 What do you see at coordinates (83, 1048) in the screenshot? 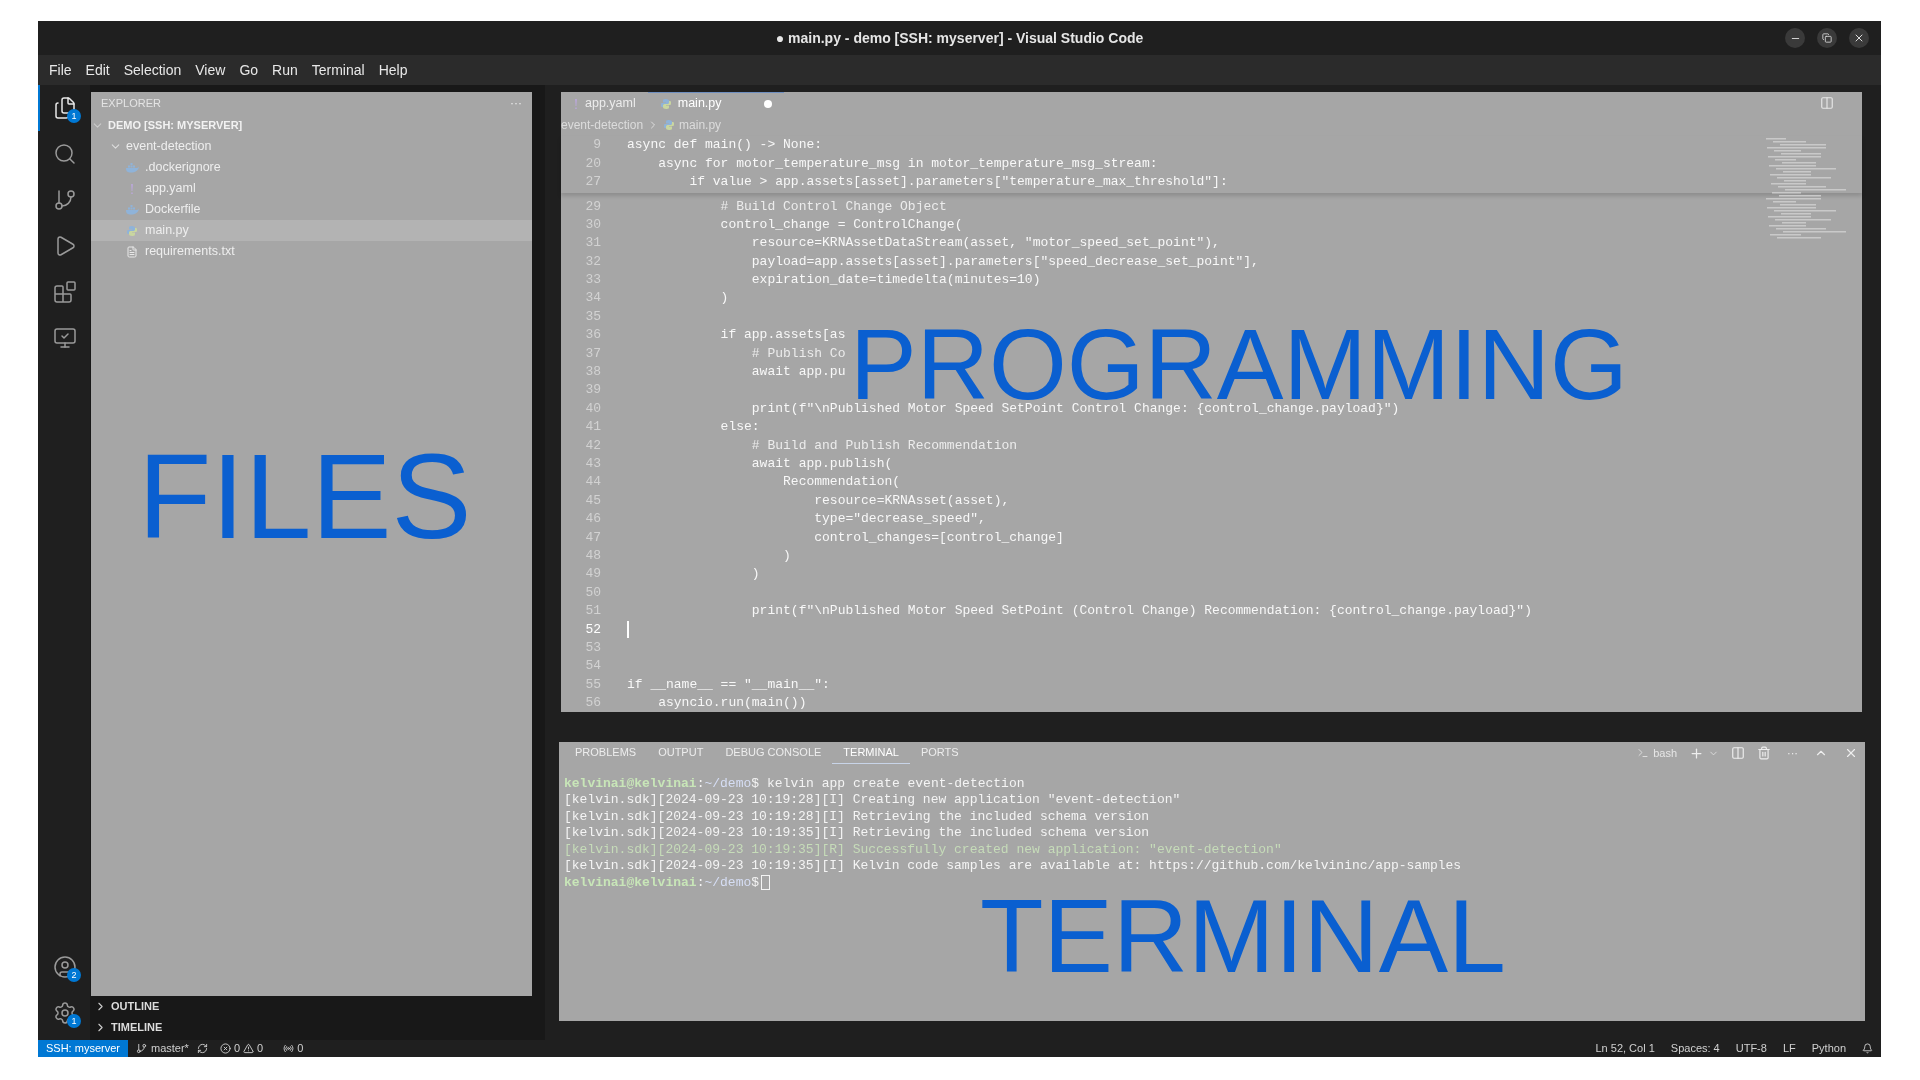
I see `remote-indicator: SSH: myserver` at bounding box center [83, 1048].